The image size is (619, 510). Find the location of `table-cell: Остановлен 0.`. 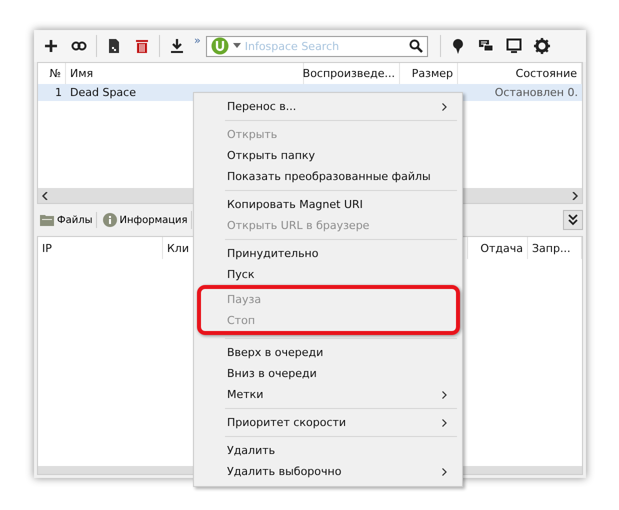

table-cell: Остановлен 0. is located at coordinates (536, 92).